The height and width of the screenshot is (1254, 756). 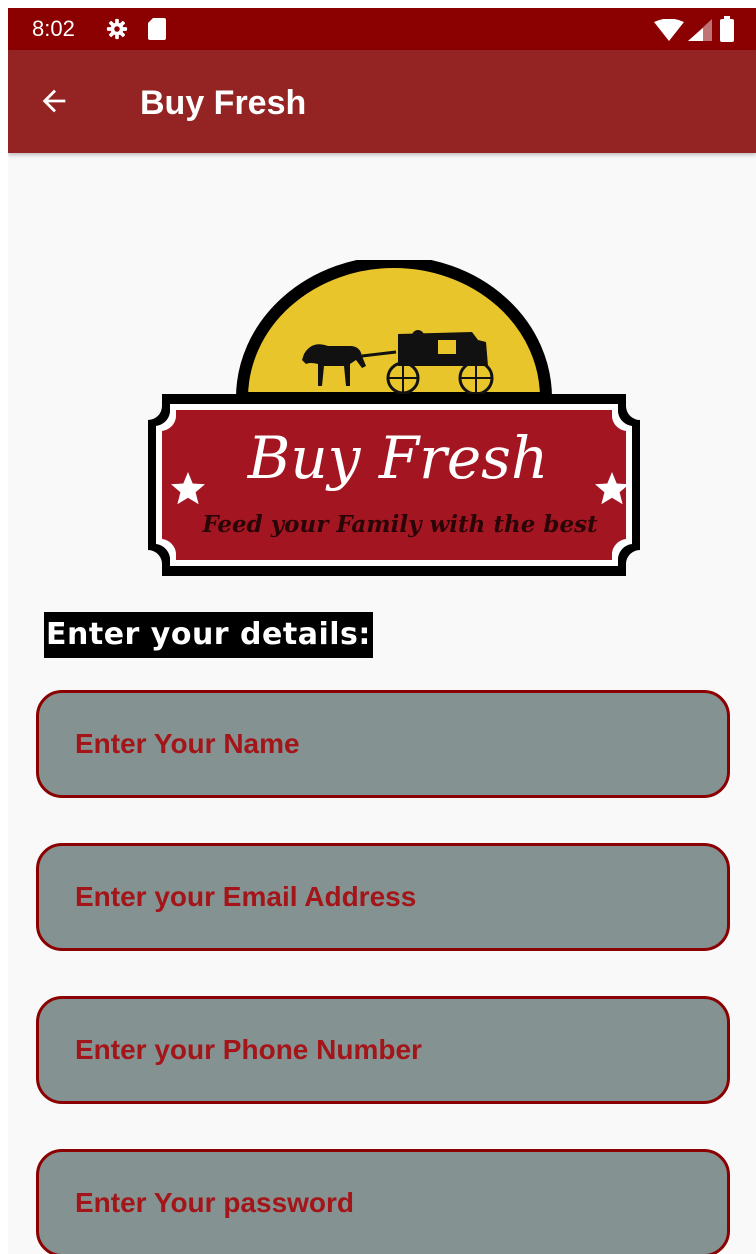 I want to click on app-bar: Buy Fresh, so click(x=382, y=101).